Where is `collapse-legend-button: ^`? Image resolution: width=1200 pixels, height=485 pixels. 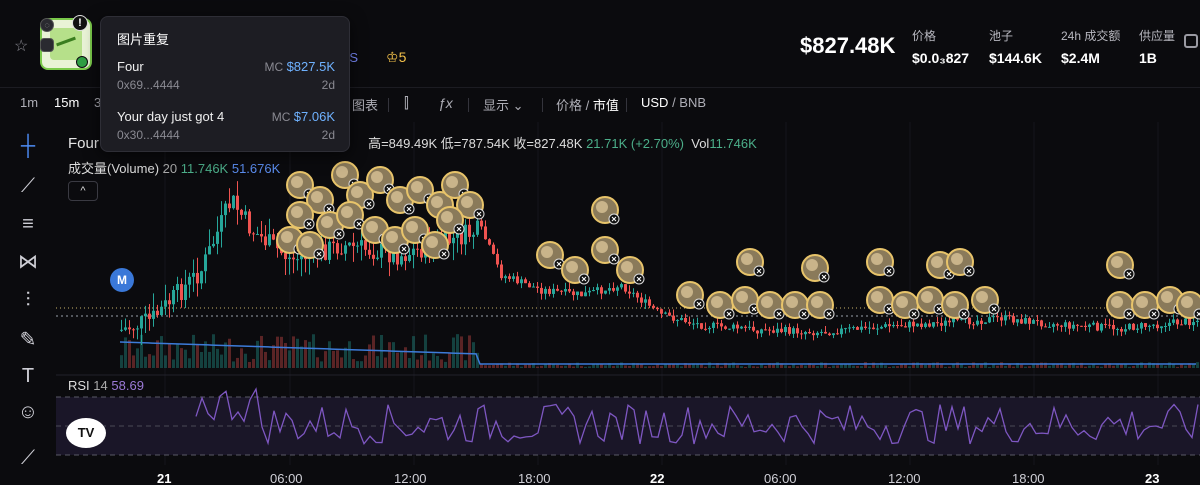
collapse-legend-button: ^ is located at coordinates (83, 191).